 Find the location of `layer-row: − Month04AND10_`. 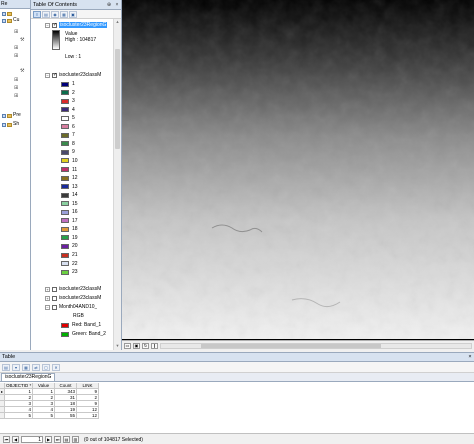

layer-row: − Month04AND10_ is located at coordinates (79, 307).